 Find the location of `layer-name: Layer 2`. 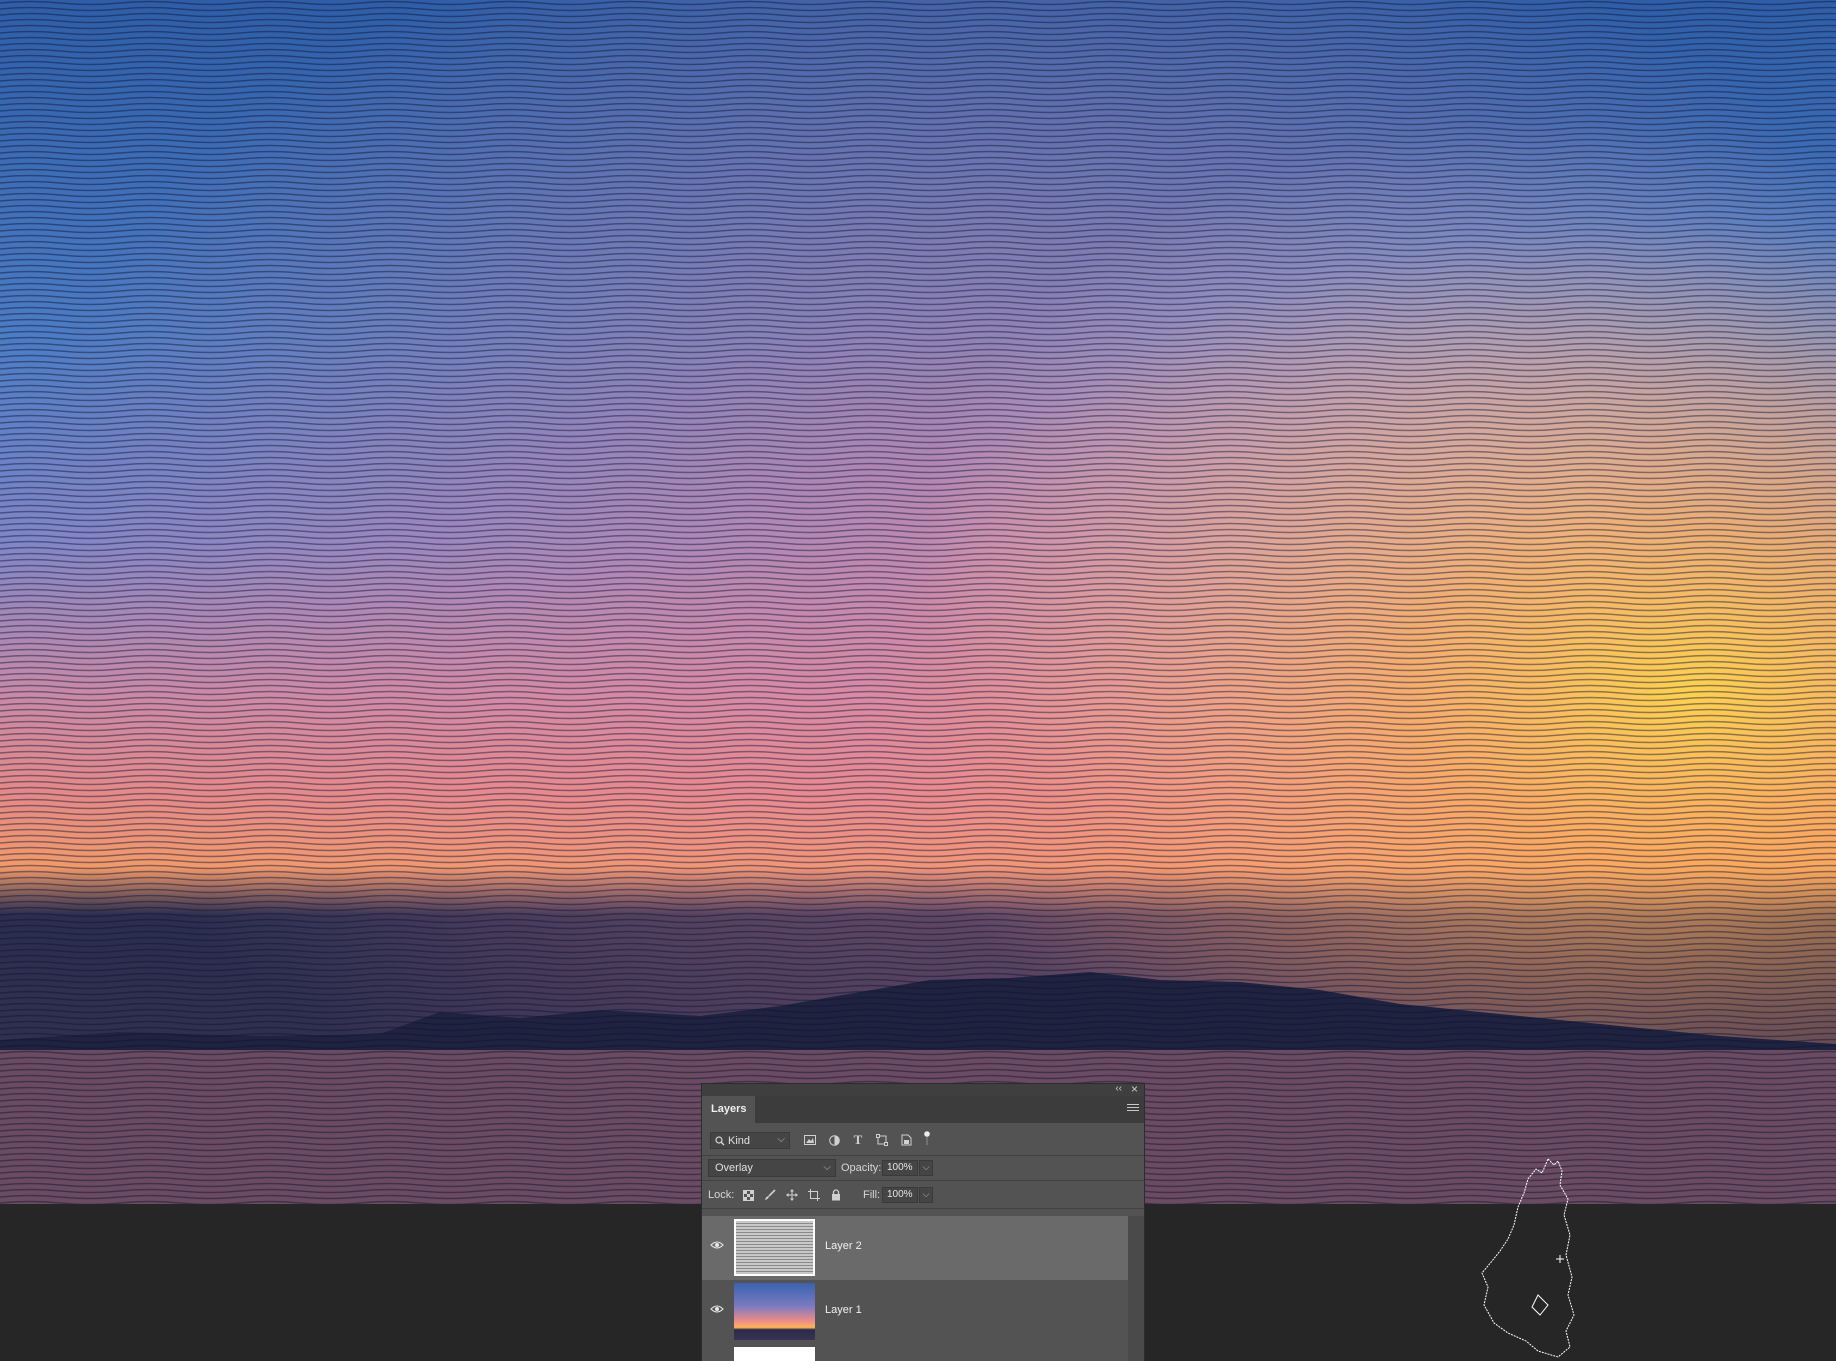

layer-name: Layer 2 is located at coordinates (843, 1246).